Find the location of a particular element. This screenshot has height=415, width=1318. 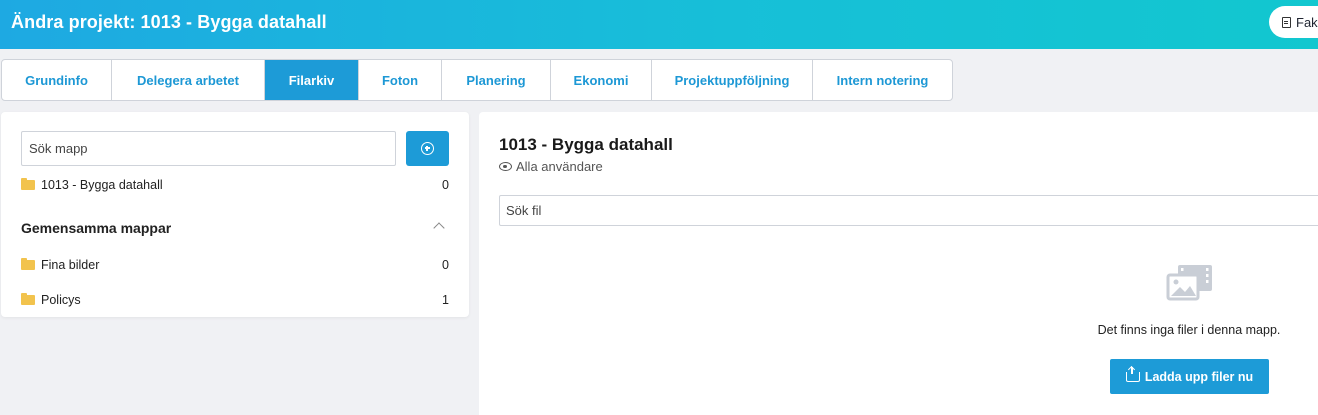

document-icon is located at coordinates (1286, 22).